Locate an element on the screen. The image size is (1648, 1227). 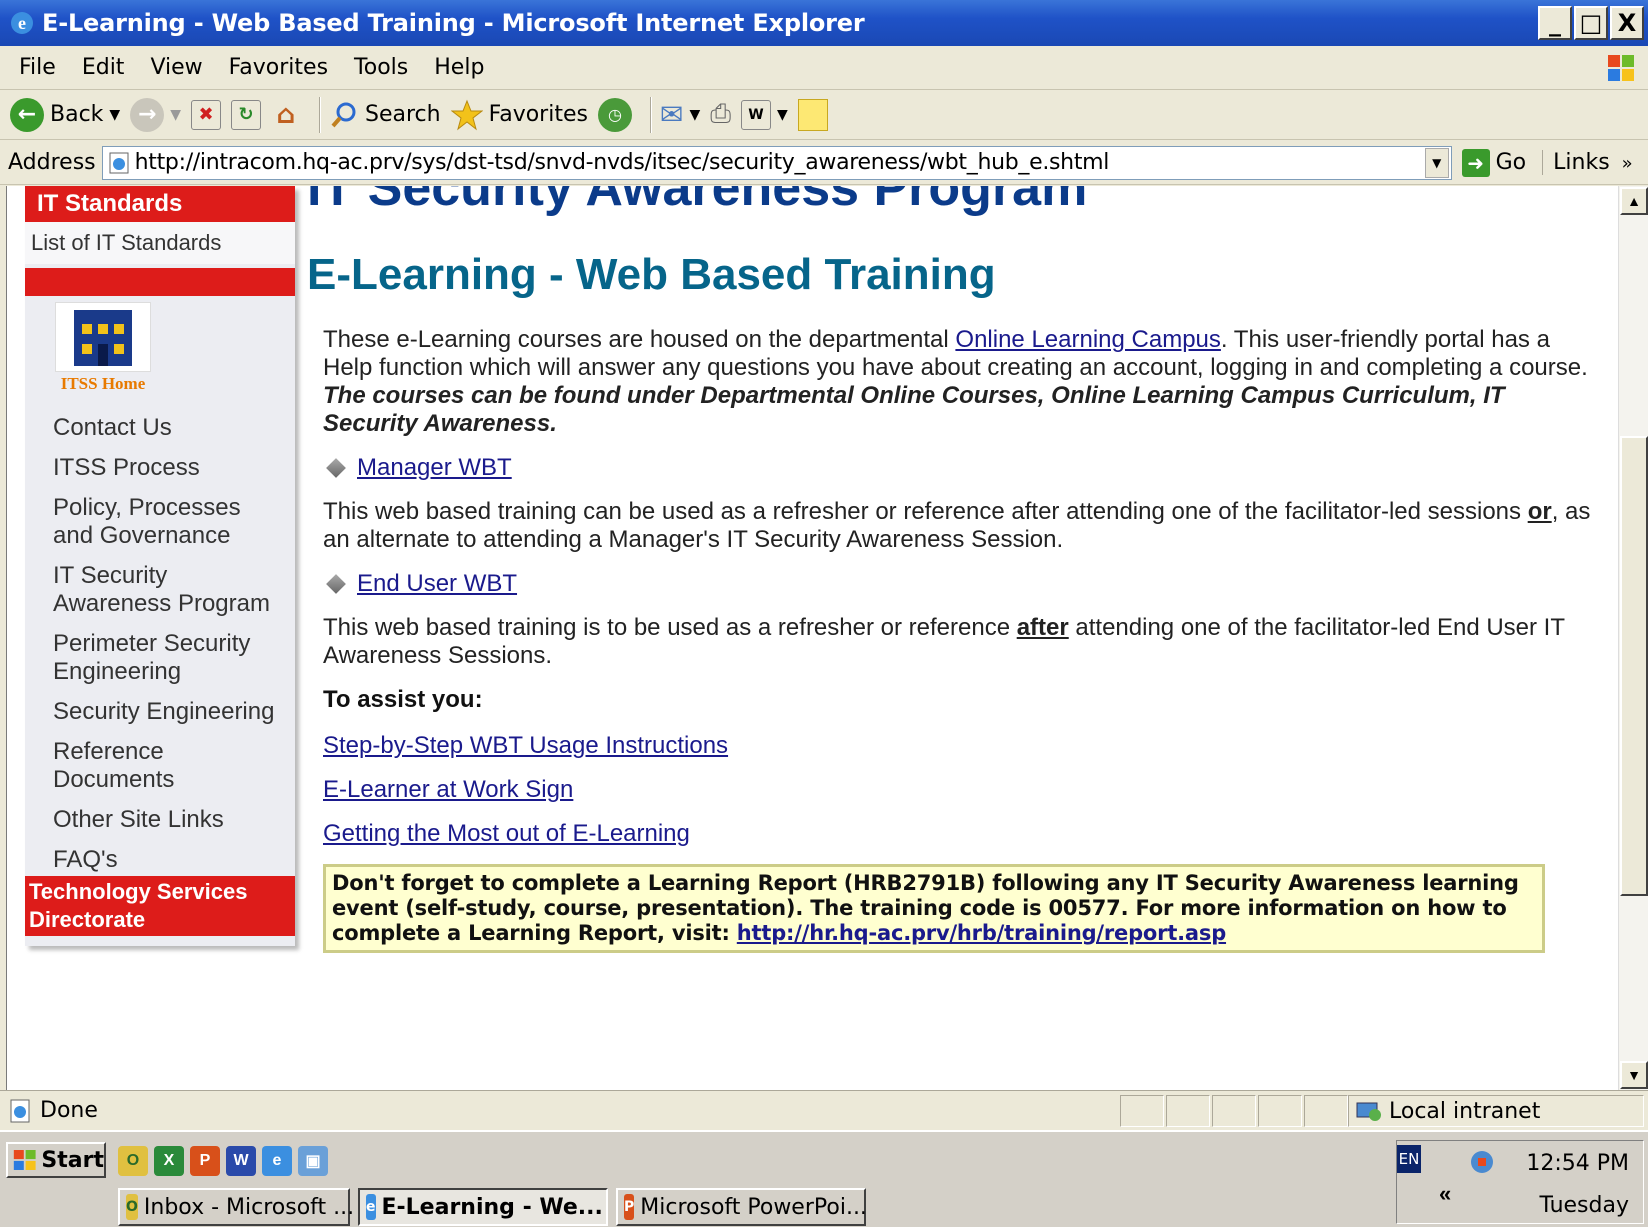
edit-button: W ▼ is located at coordinates (764, 114).